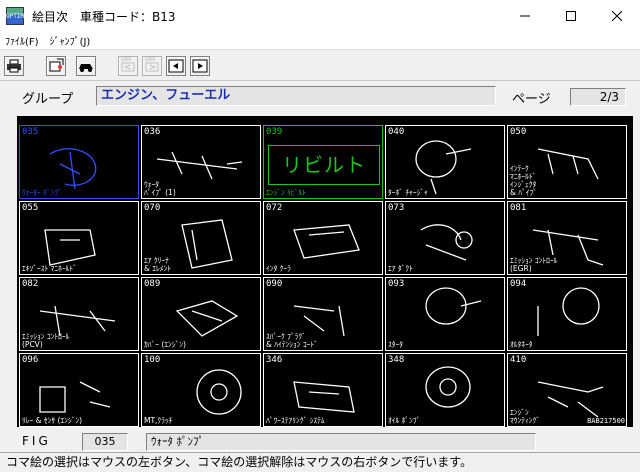 The image size is (640, 472). Describe the element at coordinates (518, 360) in the screenshot. I see `illustration-code: 410` at that location.